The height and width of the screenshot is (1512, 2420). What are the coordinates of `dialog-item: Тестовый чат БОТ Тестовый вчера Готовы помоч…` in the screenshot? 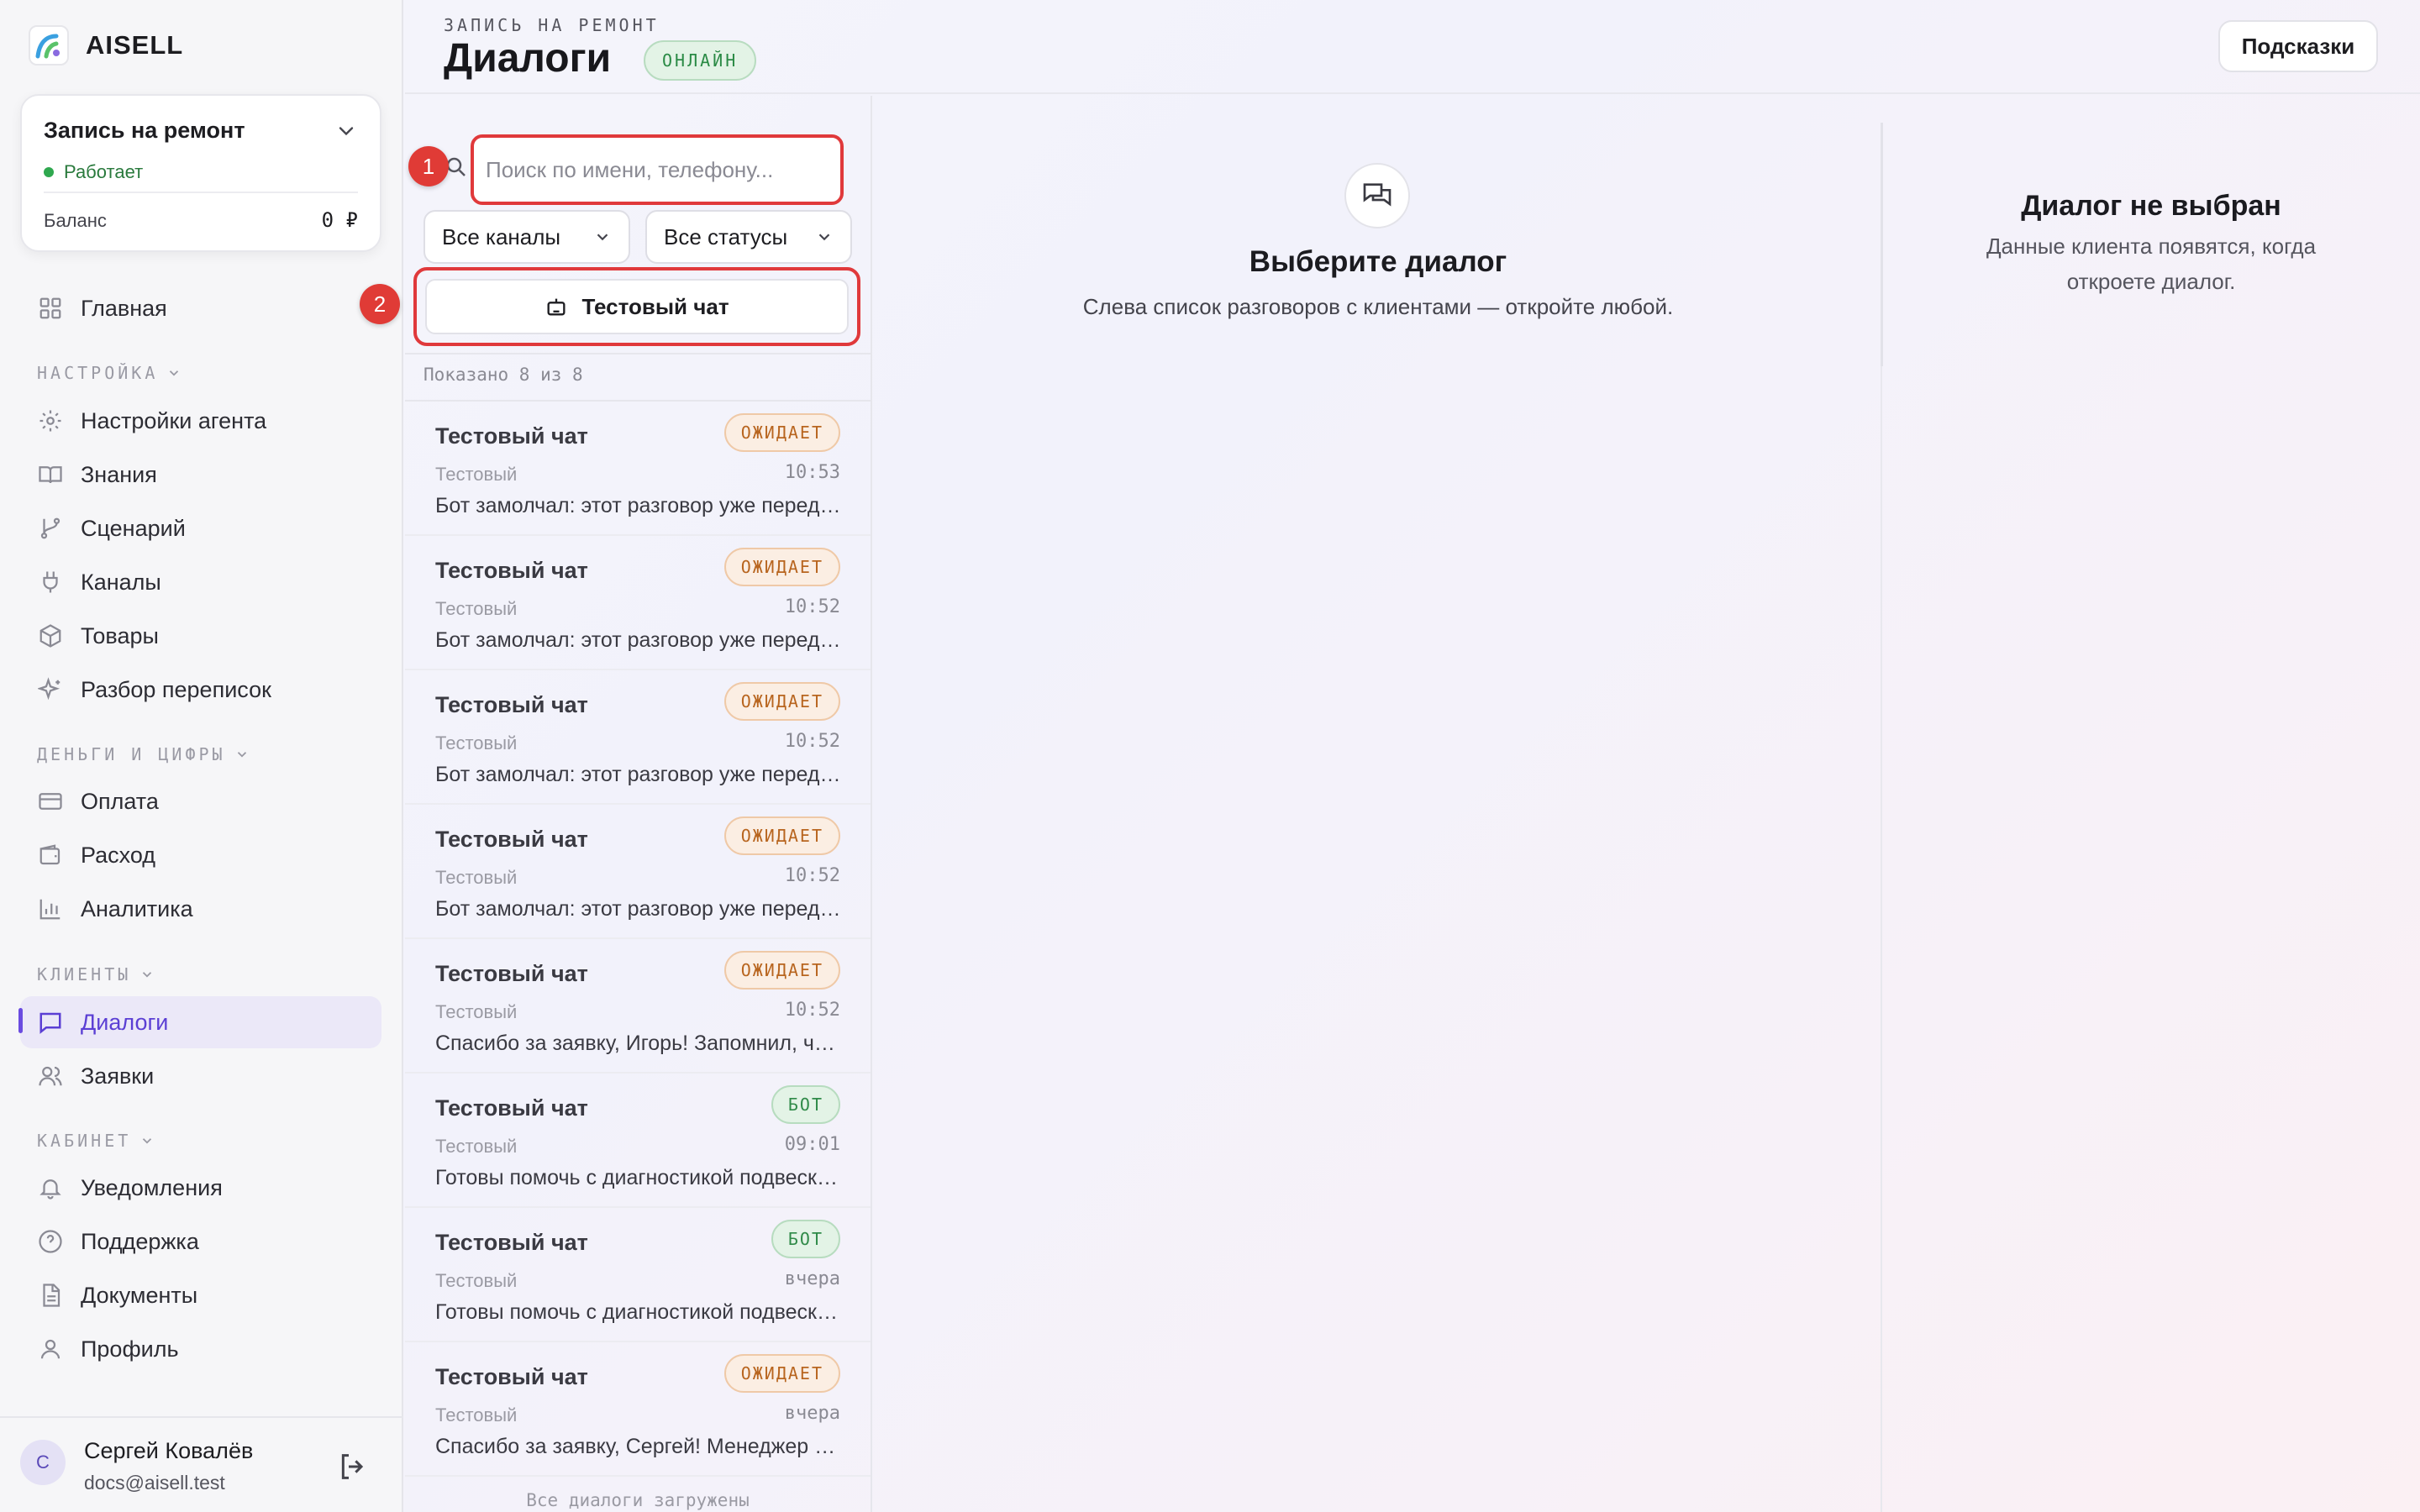 It's located at (638, 1275).